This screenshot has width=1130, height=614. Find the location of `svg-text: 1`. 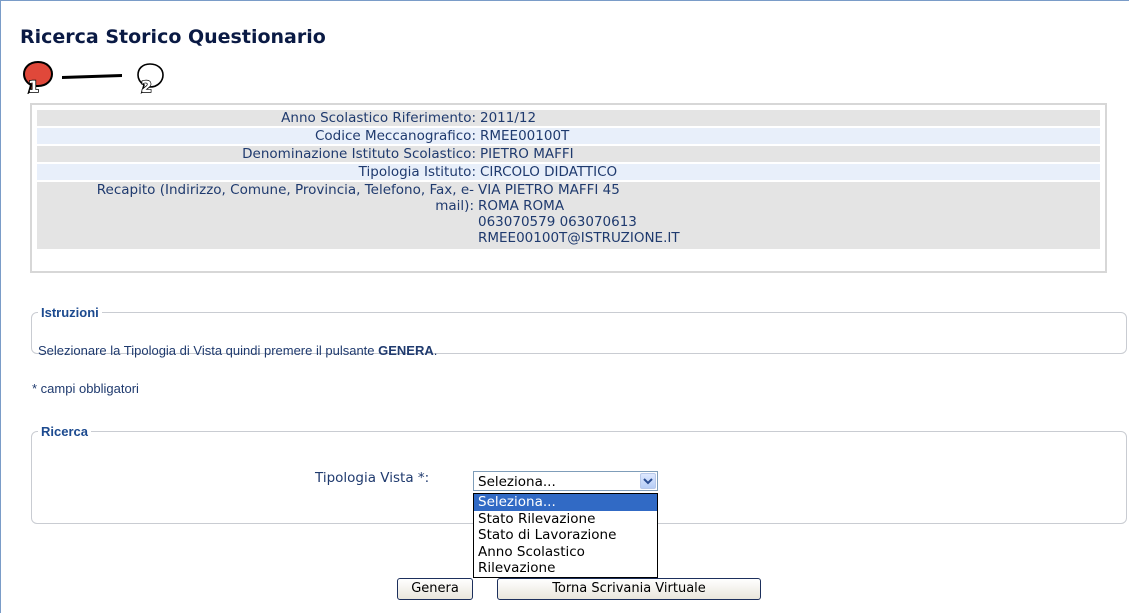

svg-text: 1 is located at coordinates (33, 85).